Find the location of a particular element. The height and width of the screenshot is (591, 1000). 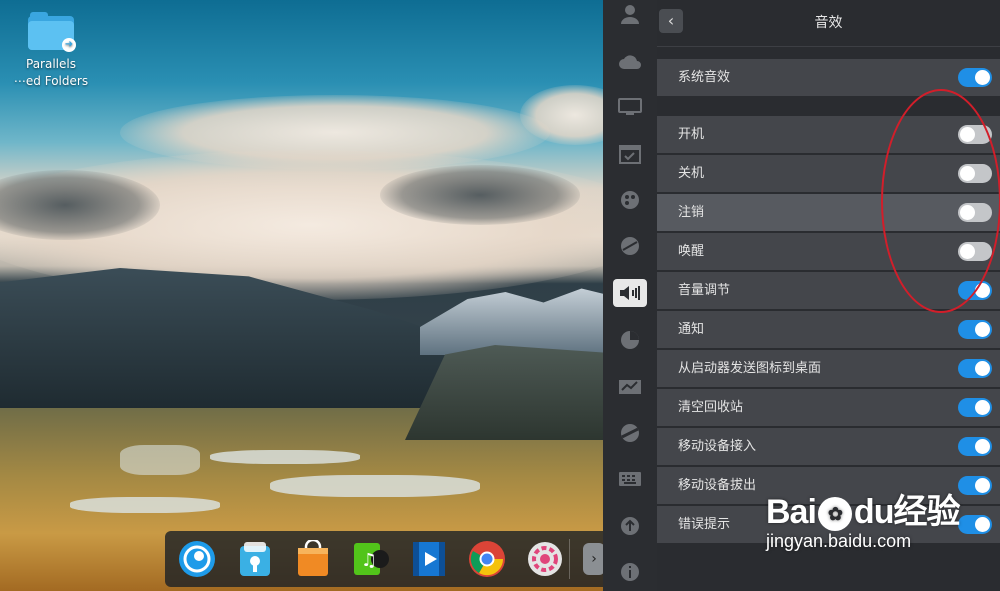

setting-label: 唤醒 is located at coordinates (691, 251).